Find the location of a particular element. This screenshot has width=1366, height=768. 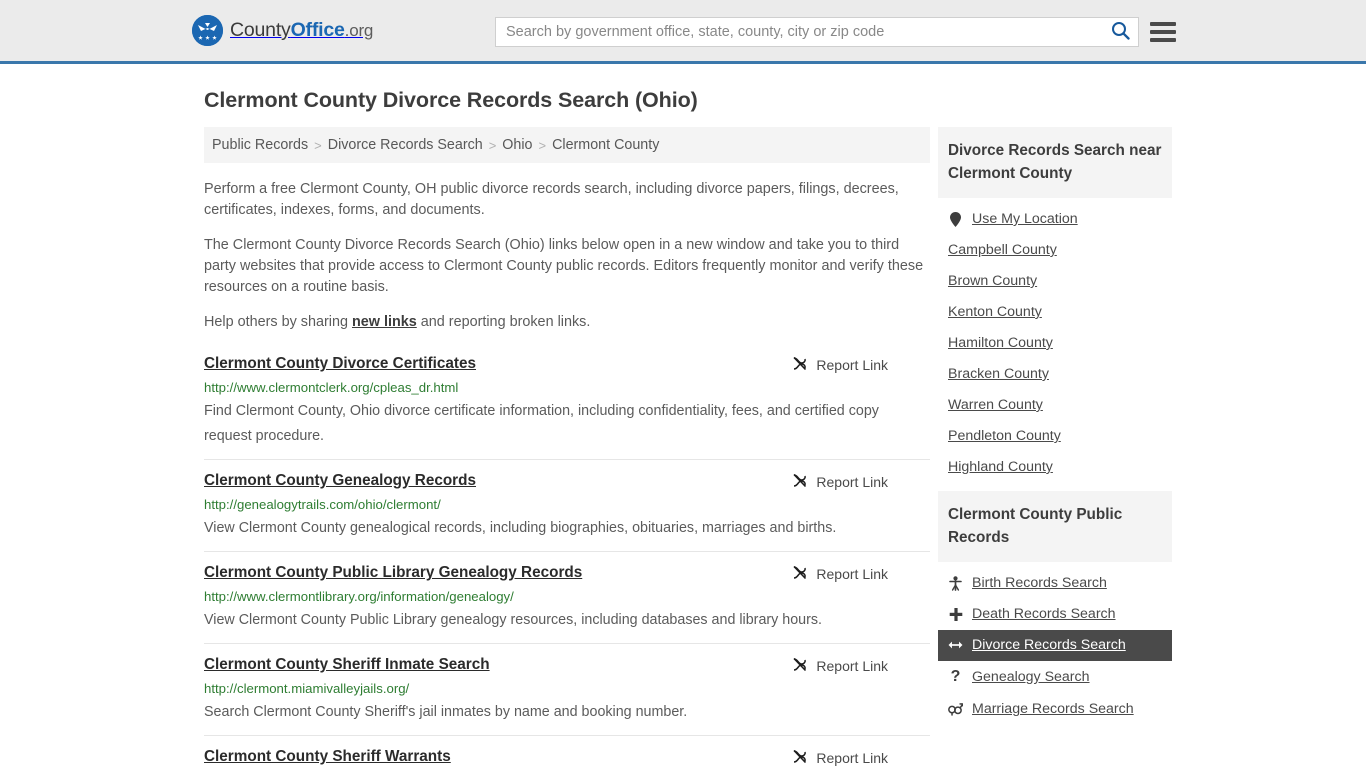

sidebar-item-birth-records-search: Birth Records Search is located at coordinates (1055, 583).